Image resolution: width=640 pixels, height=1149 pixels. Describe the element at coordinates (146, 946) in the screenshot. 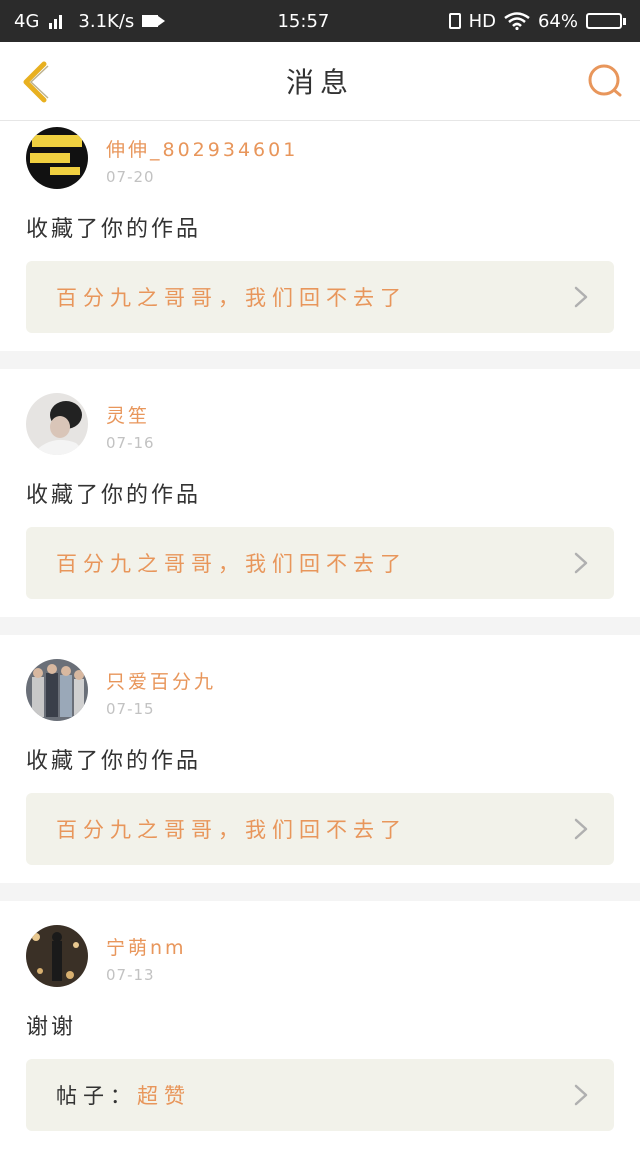

I see `username: 宁萌nm` at that location.